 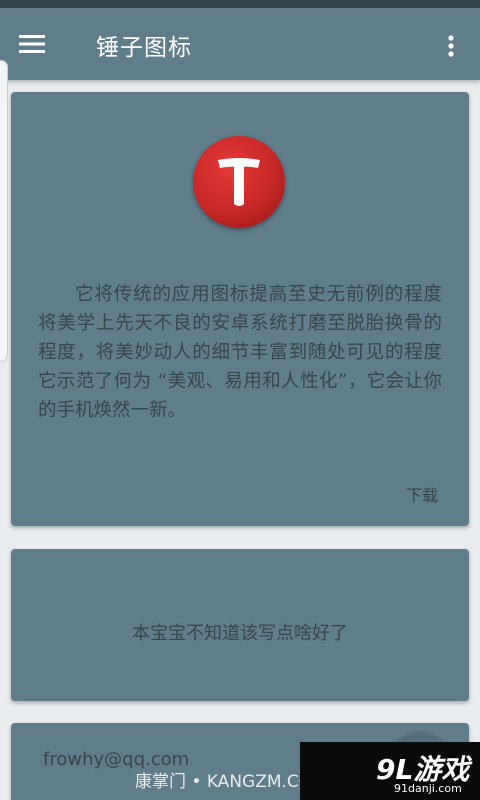 I want to click on more-vert-icon, so click(x=451, y=46).